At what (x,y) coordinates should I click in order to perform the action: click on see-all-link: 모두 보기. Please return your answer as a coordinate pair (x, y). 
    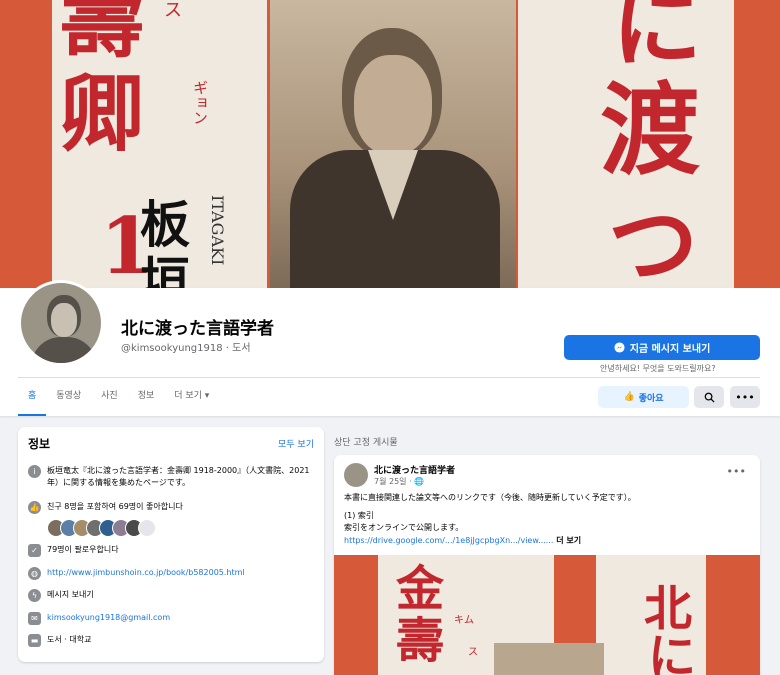
    Looking at the image, I should click on (296, 443).